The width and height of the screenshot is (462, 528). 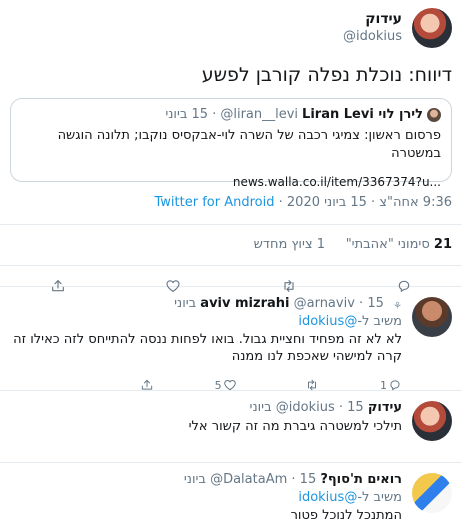 I want to click on reply-text: המתנכל לנוכל פטור, so click(x=346, y=515).